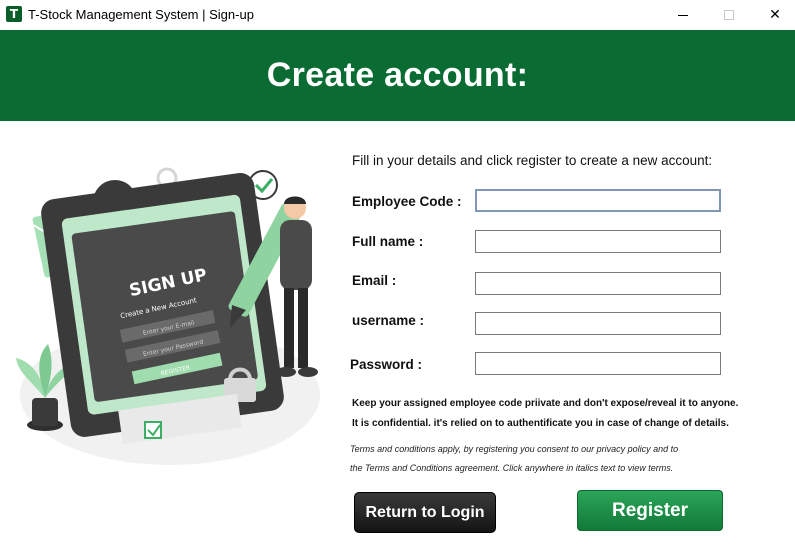  What do you see at coordinates (141, 14) in the screenshot?
I see `window-title: T-Stock Management System | Sign-up` at bounding box center [141, 14].